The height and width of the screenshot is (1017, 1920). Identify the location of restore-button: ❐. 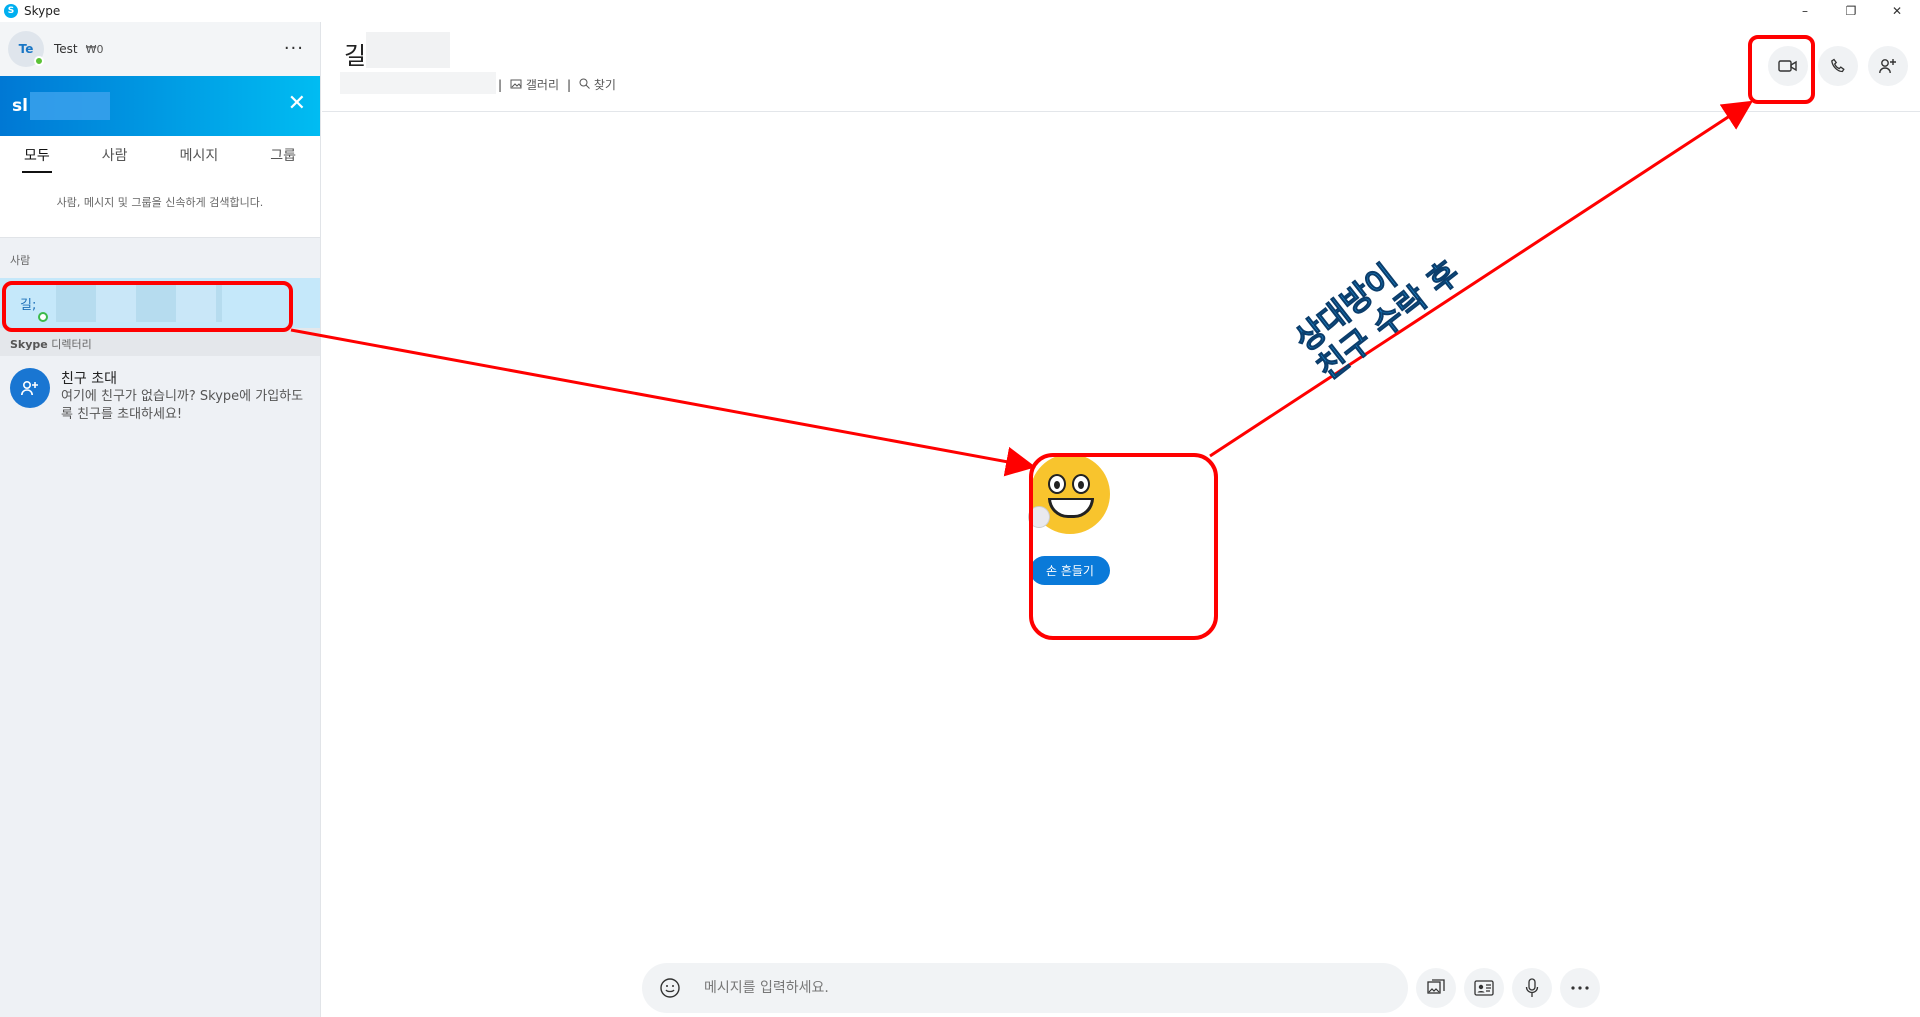
(1851, 11).